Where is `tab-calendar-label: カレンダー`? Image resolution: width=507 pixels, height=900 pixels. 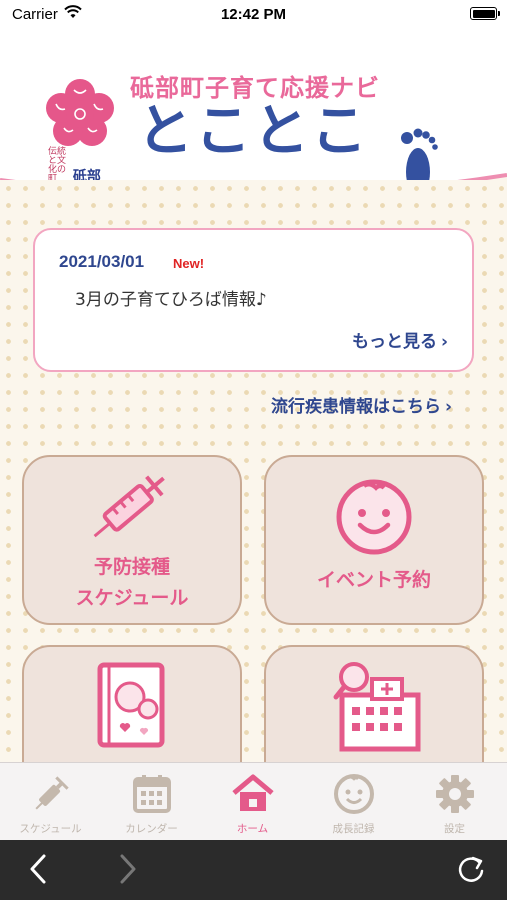
tab-calendar-label: カレンダー is located at coordinates (151, 829).